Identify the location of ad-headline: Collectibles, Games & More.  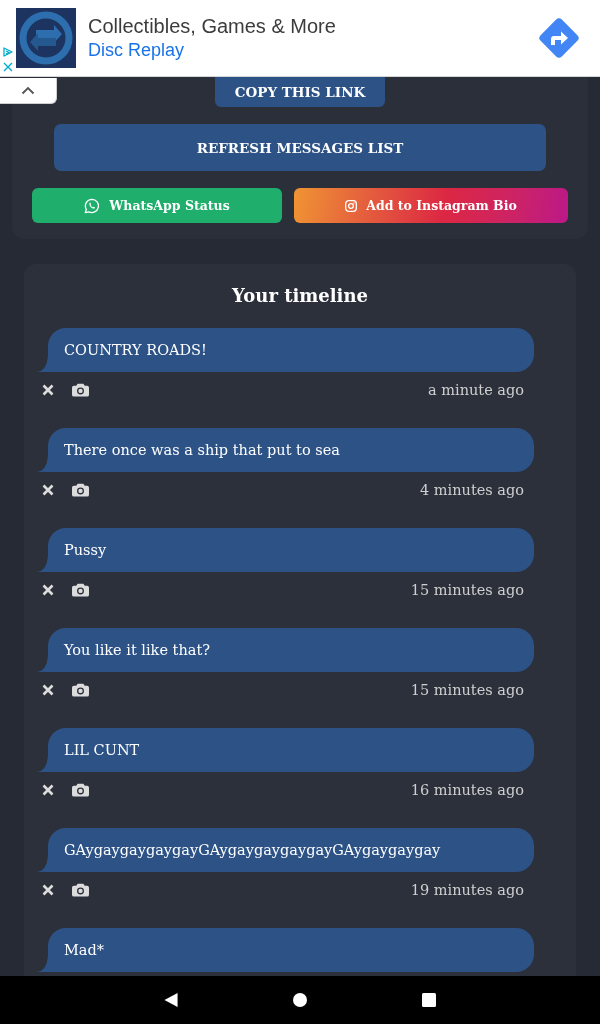
(212, 26).